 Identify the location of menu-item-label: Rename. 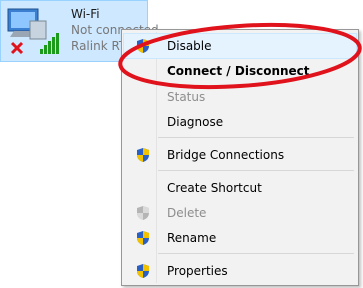
(192, 238).